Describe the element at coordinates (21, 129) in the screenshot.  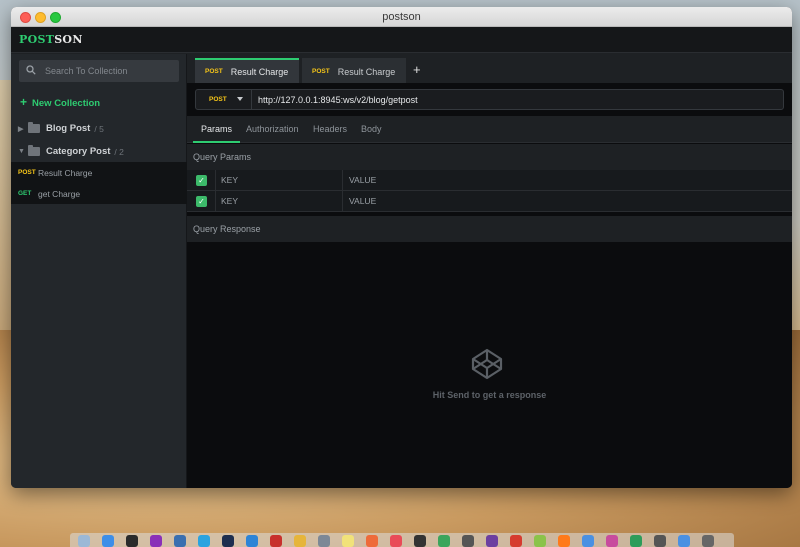
I see `caret-right-icon: ▶` at that location.